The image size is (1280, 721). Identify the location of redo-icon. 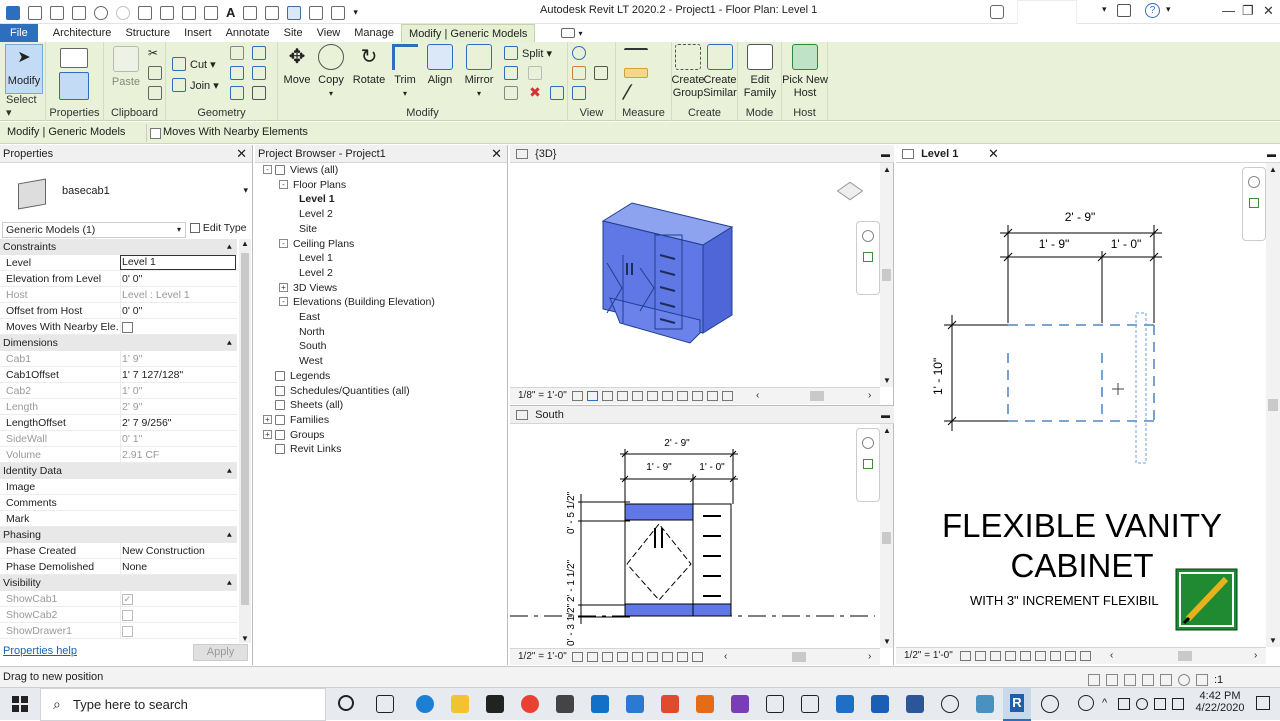
(123, 12).